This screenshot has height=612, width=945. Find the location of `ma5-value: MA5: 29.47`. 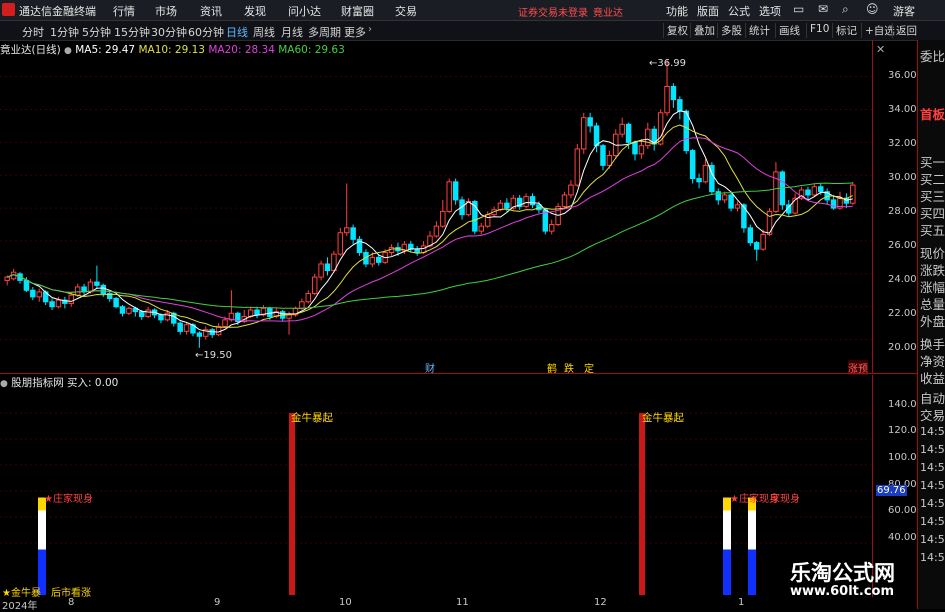

ma5-value: MA5: 29.47 is located at coordinates (105, 50).